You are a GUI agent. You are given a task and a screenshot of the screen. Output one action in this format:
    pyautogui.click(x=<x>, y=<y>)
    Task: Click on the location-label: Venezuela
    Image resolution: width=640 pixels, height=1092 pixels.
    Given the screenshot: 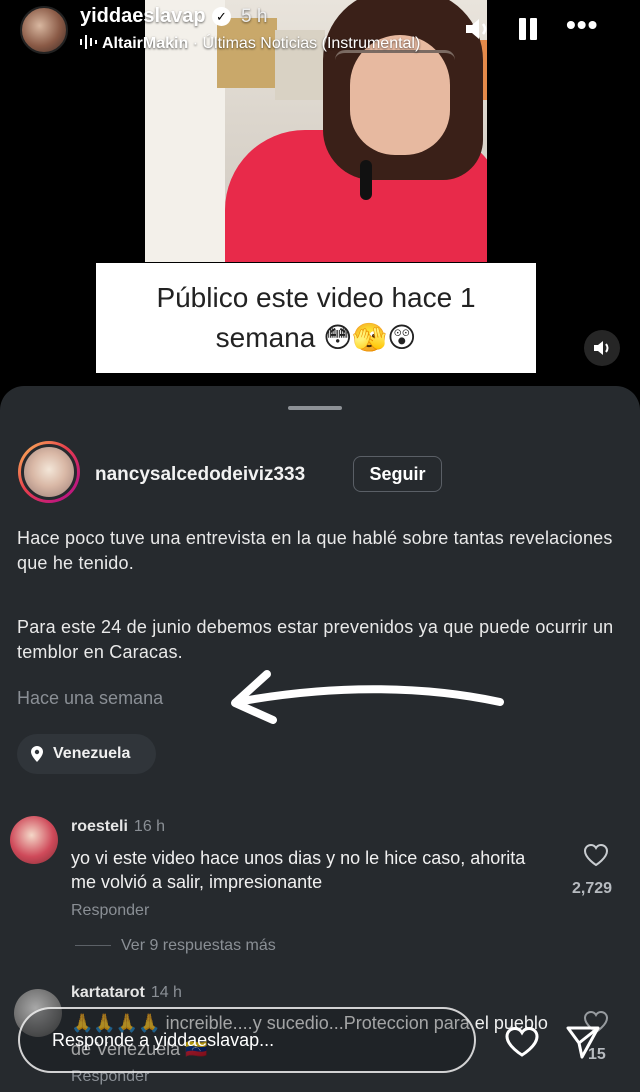 What is the action you would take?
    pyautogui.click(x=92, y=753)
    